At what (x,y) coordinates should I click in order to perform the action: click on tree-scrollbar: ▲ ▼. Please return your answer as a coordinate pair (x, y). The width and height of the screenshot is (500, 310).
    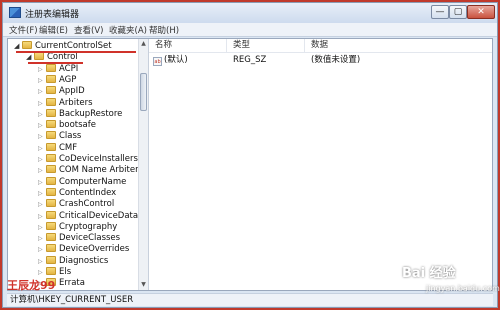
    Looking at the image, I should click on (143, 164).